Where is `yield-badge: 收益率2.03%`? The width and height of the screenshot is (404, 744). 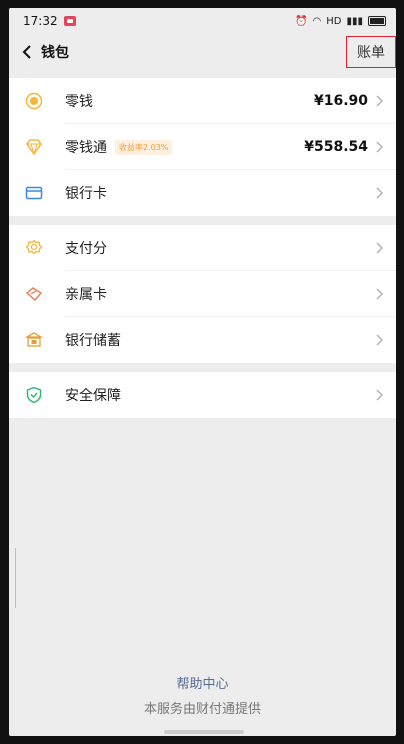
yield-badge: 收益率2.03% is located at coordinates (144, 147).